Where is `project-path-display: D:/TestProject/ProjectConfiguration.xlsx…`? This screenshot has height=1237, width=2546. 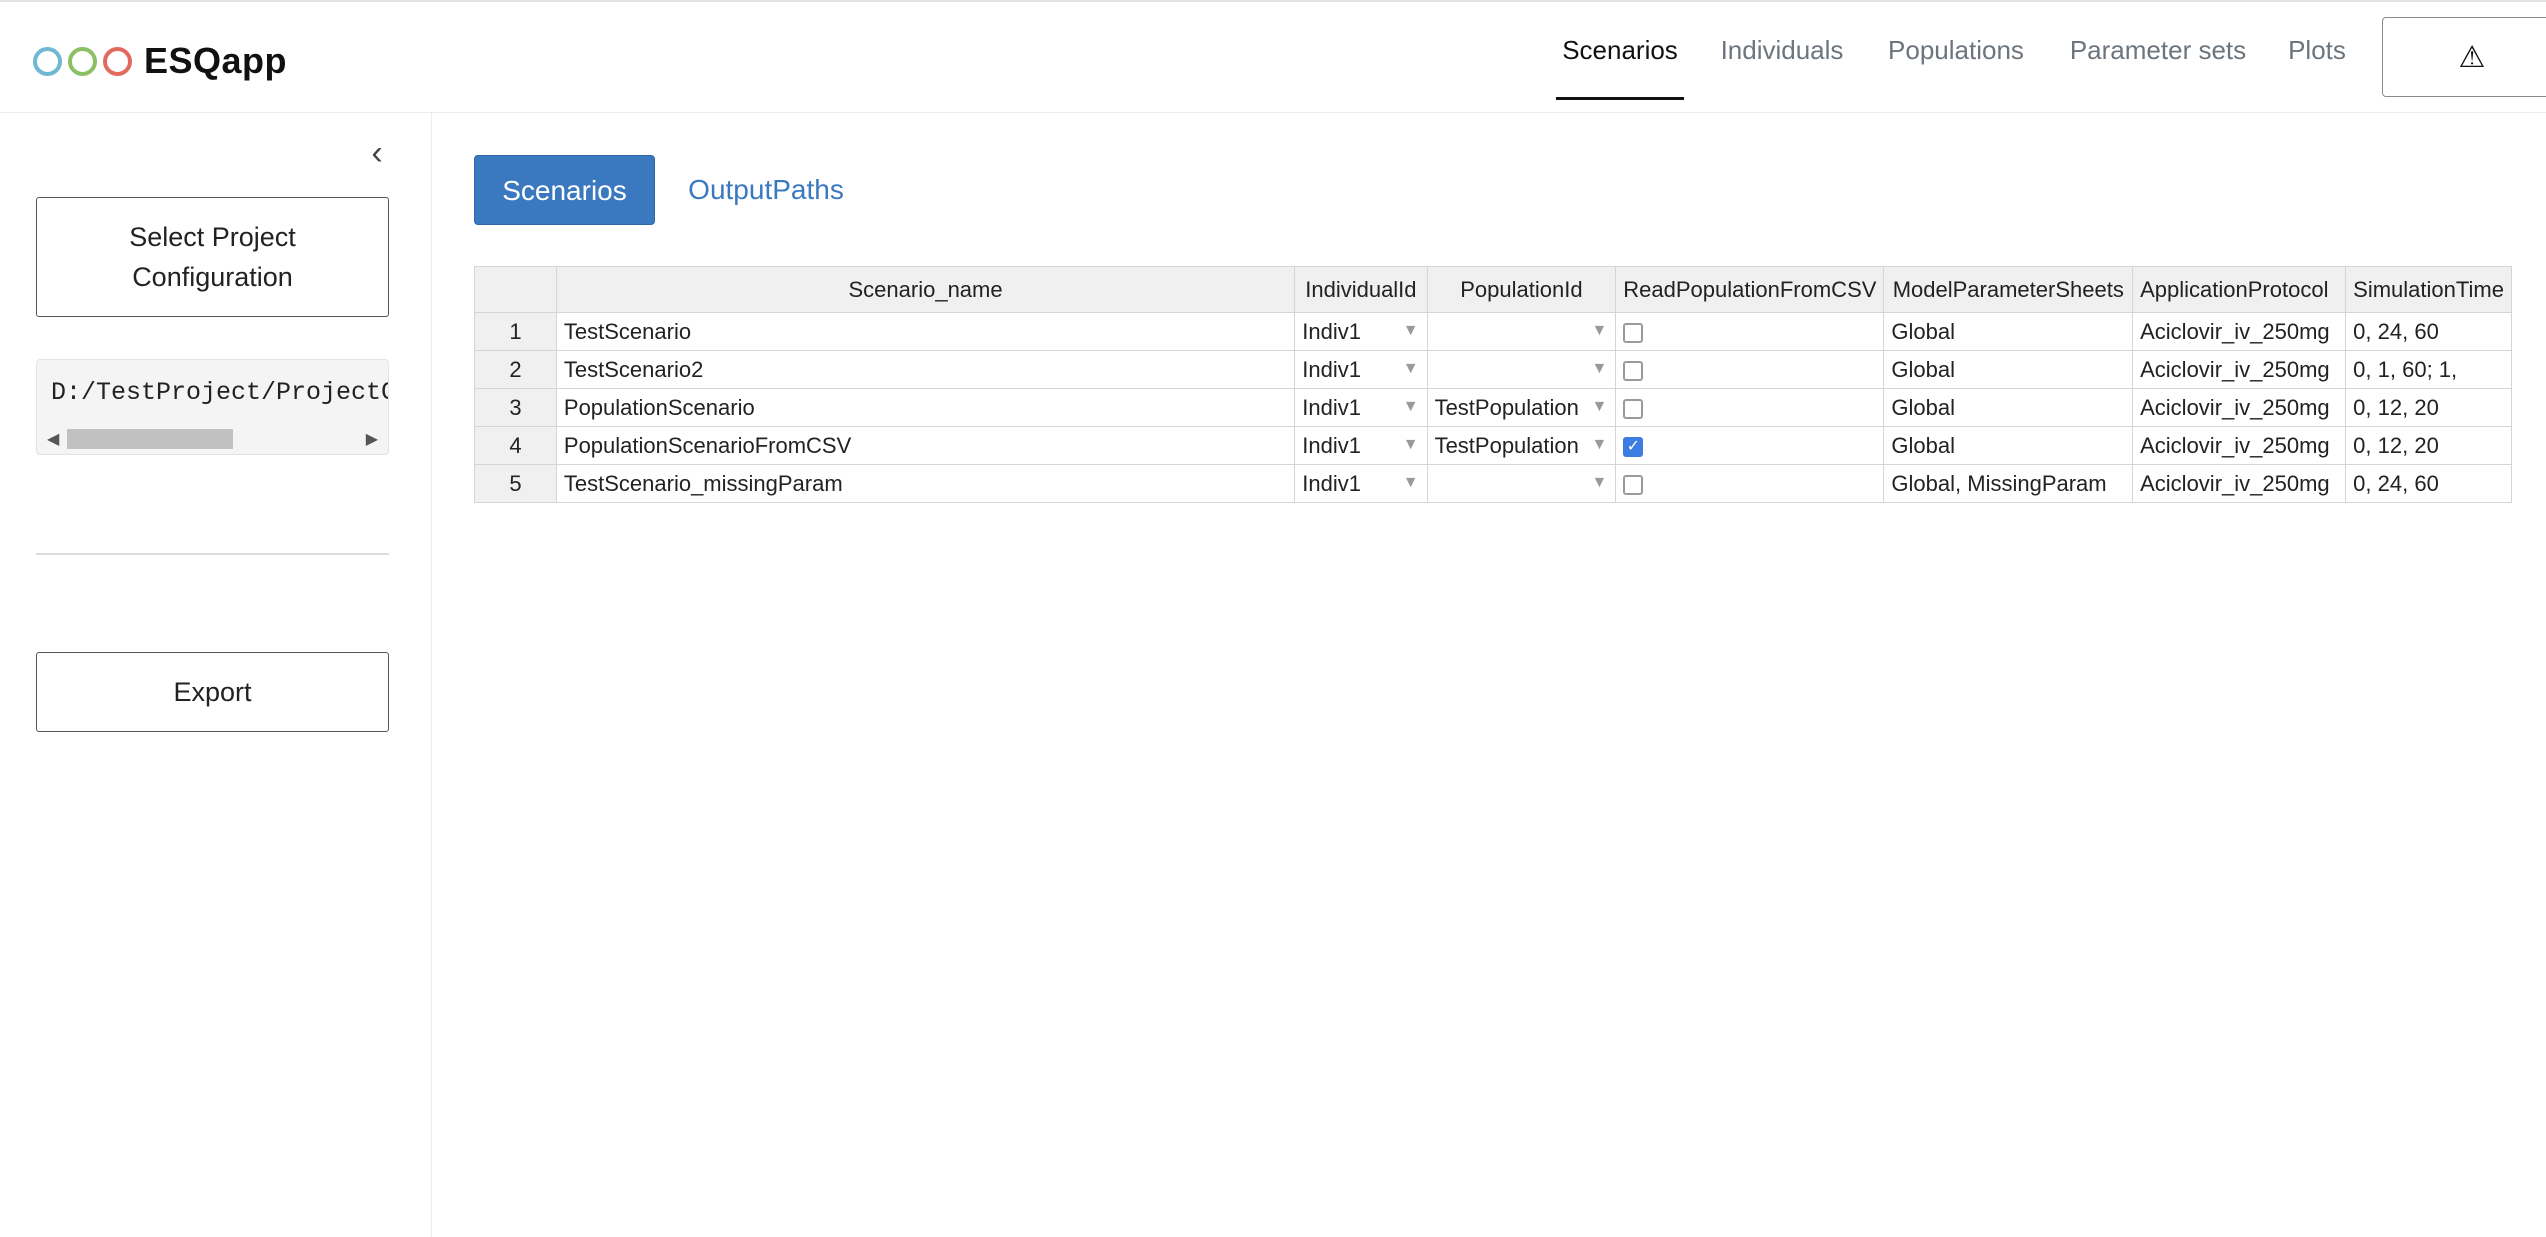 project-path-display: D:/TestProject/ProjectConfiguration.xlsx… is located at coordinates (212, 407).